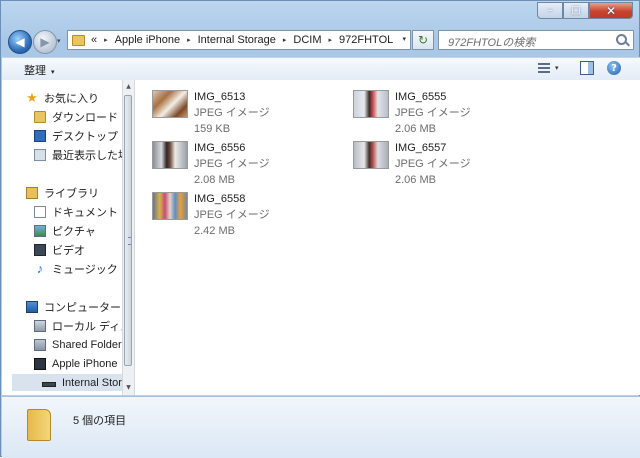 This screenshot has width=640, height=458. What do you see at coordinates (40, 230) in the screenshot?
I see `picture-icon` at bounding box center [40, 230].